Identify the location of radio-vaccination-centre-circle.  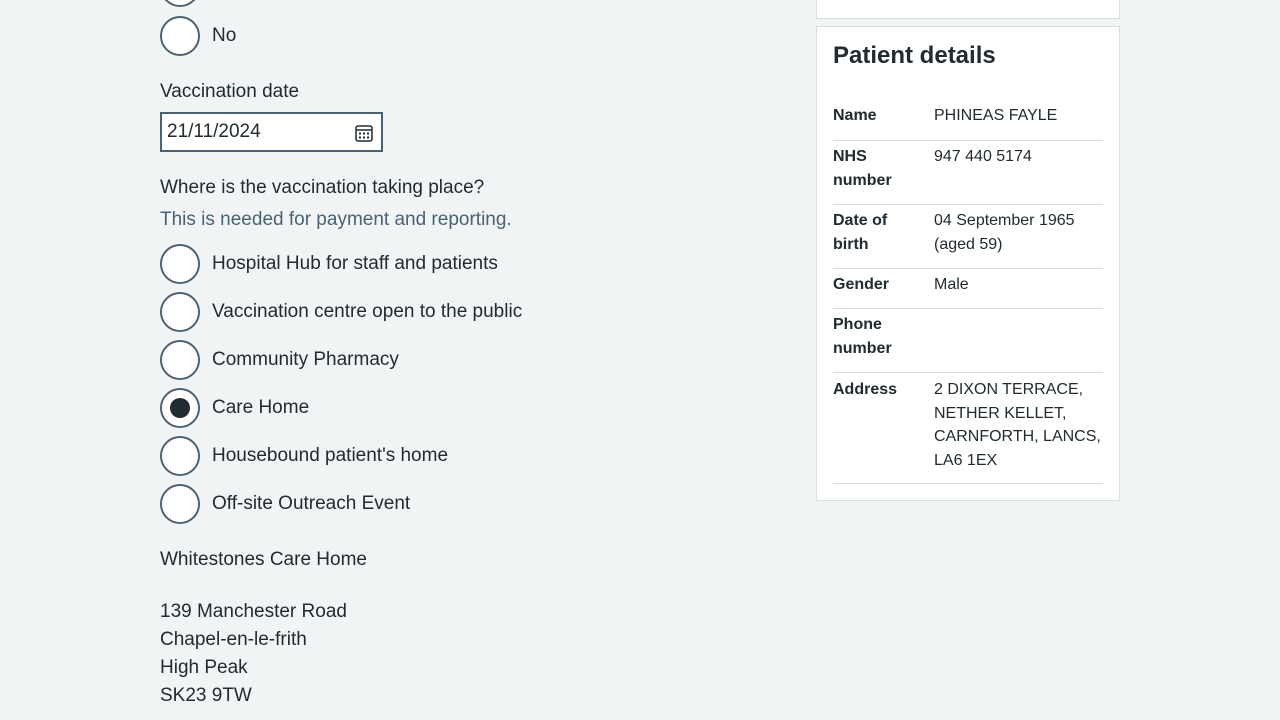
(180, 312).